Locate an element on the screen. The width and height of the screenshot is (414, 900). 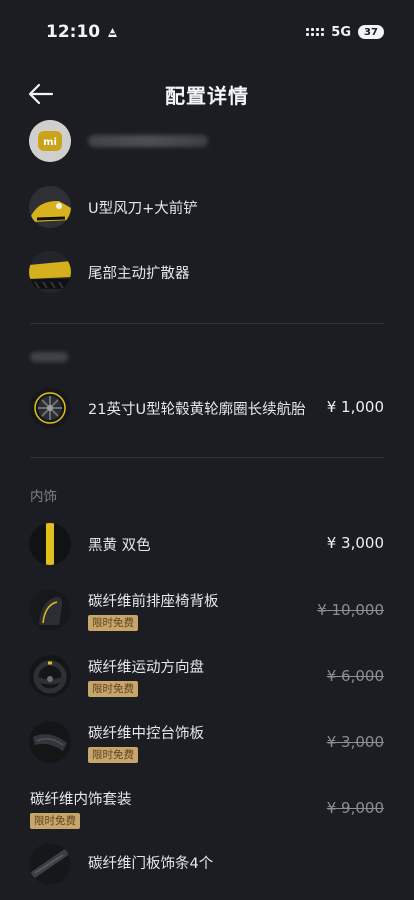
item-label: 黑黄 双色 is located at coordinates (119, 546).